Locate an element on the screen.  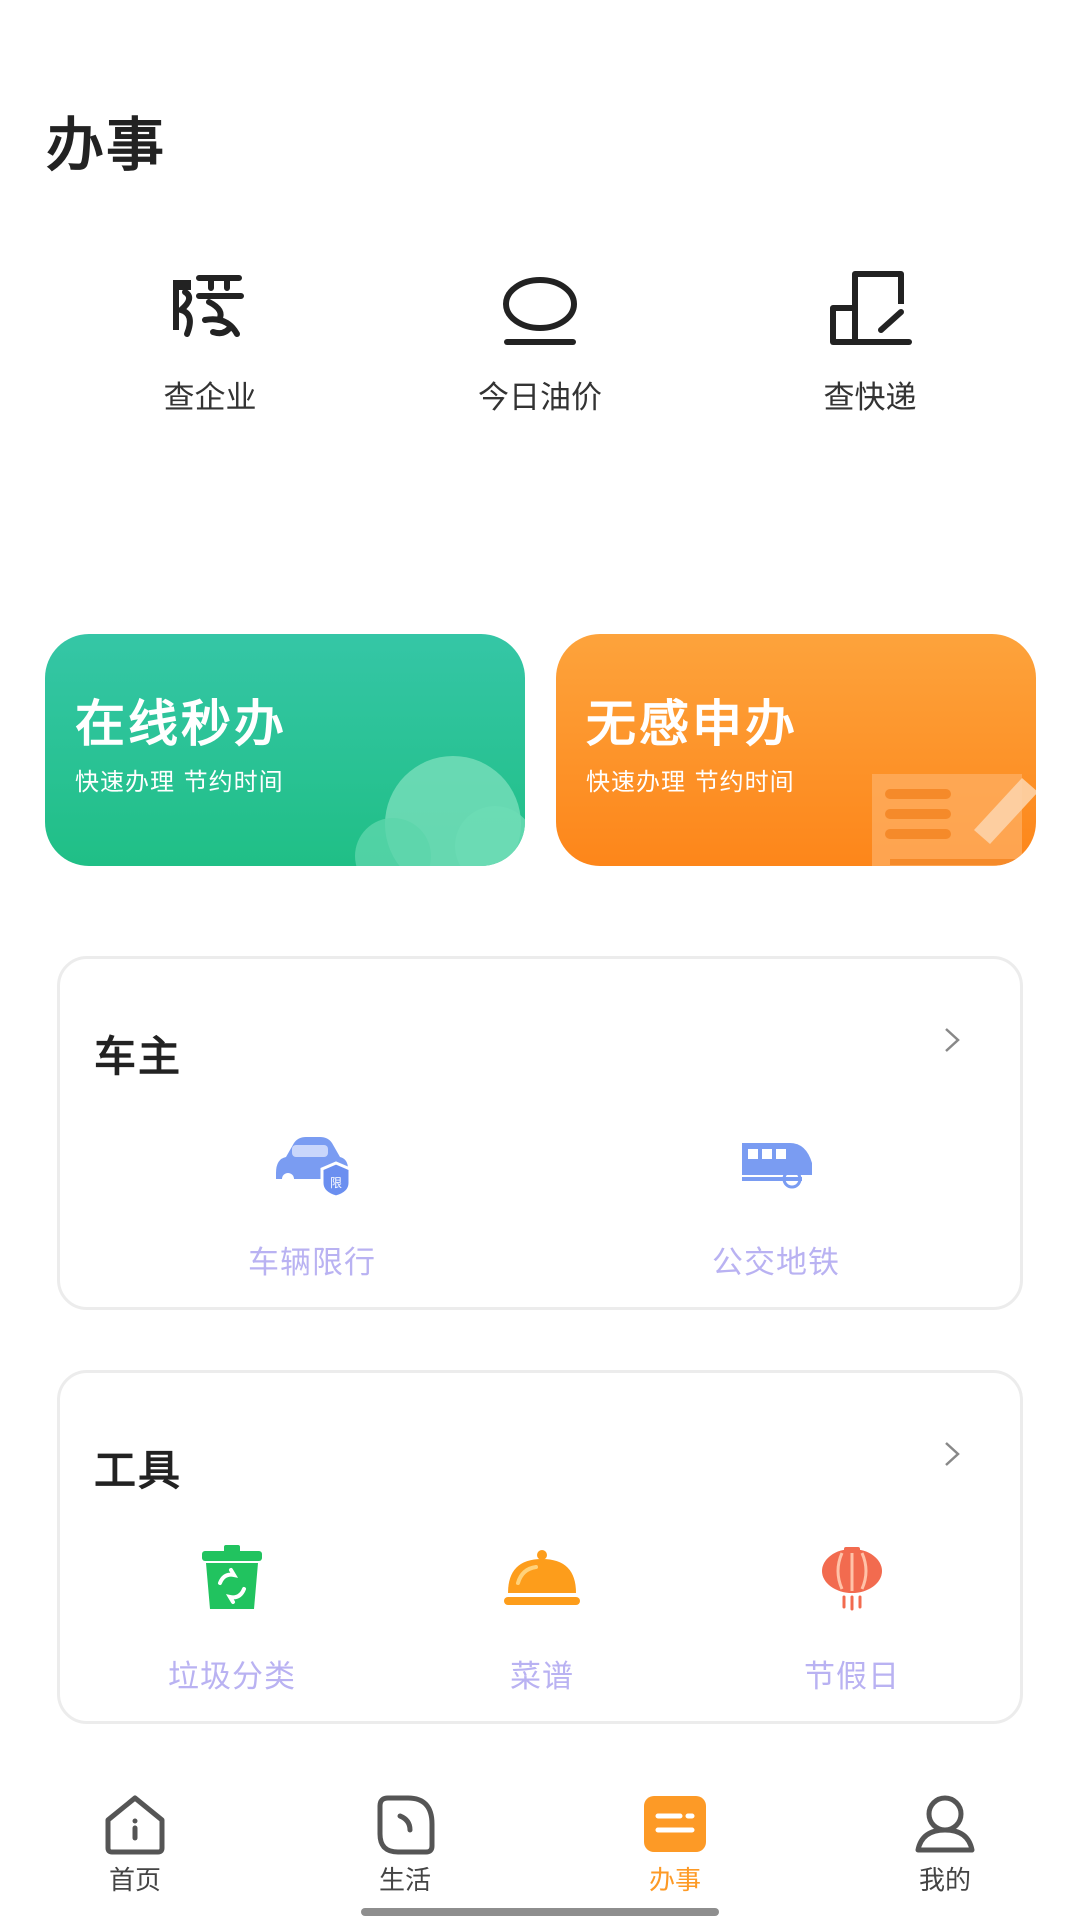
quick-action-oil-price: 今日油价 is located at coordinates (540, 342).